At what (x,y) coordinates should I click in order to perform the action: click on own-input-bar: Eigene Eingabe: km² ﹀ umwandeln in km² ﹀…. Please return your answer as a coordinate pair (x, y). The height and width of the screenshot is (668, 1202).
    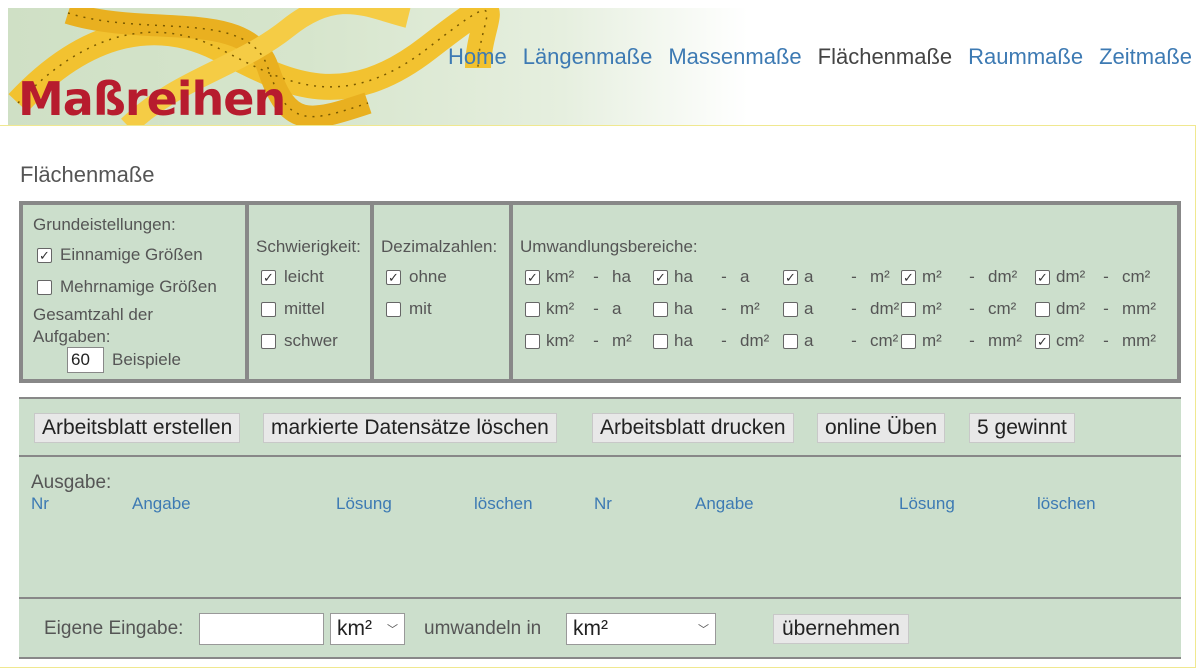
    Looking at the image, I should click on (600, 628).